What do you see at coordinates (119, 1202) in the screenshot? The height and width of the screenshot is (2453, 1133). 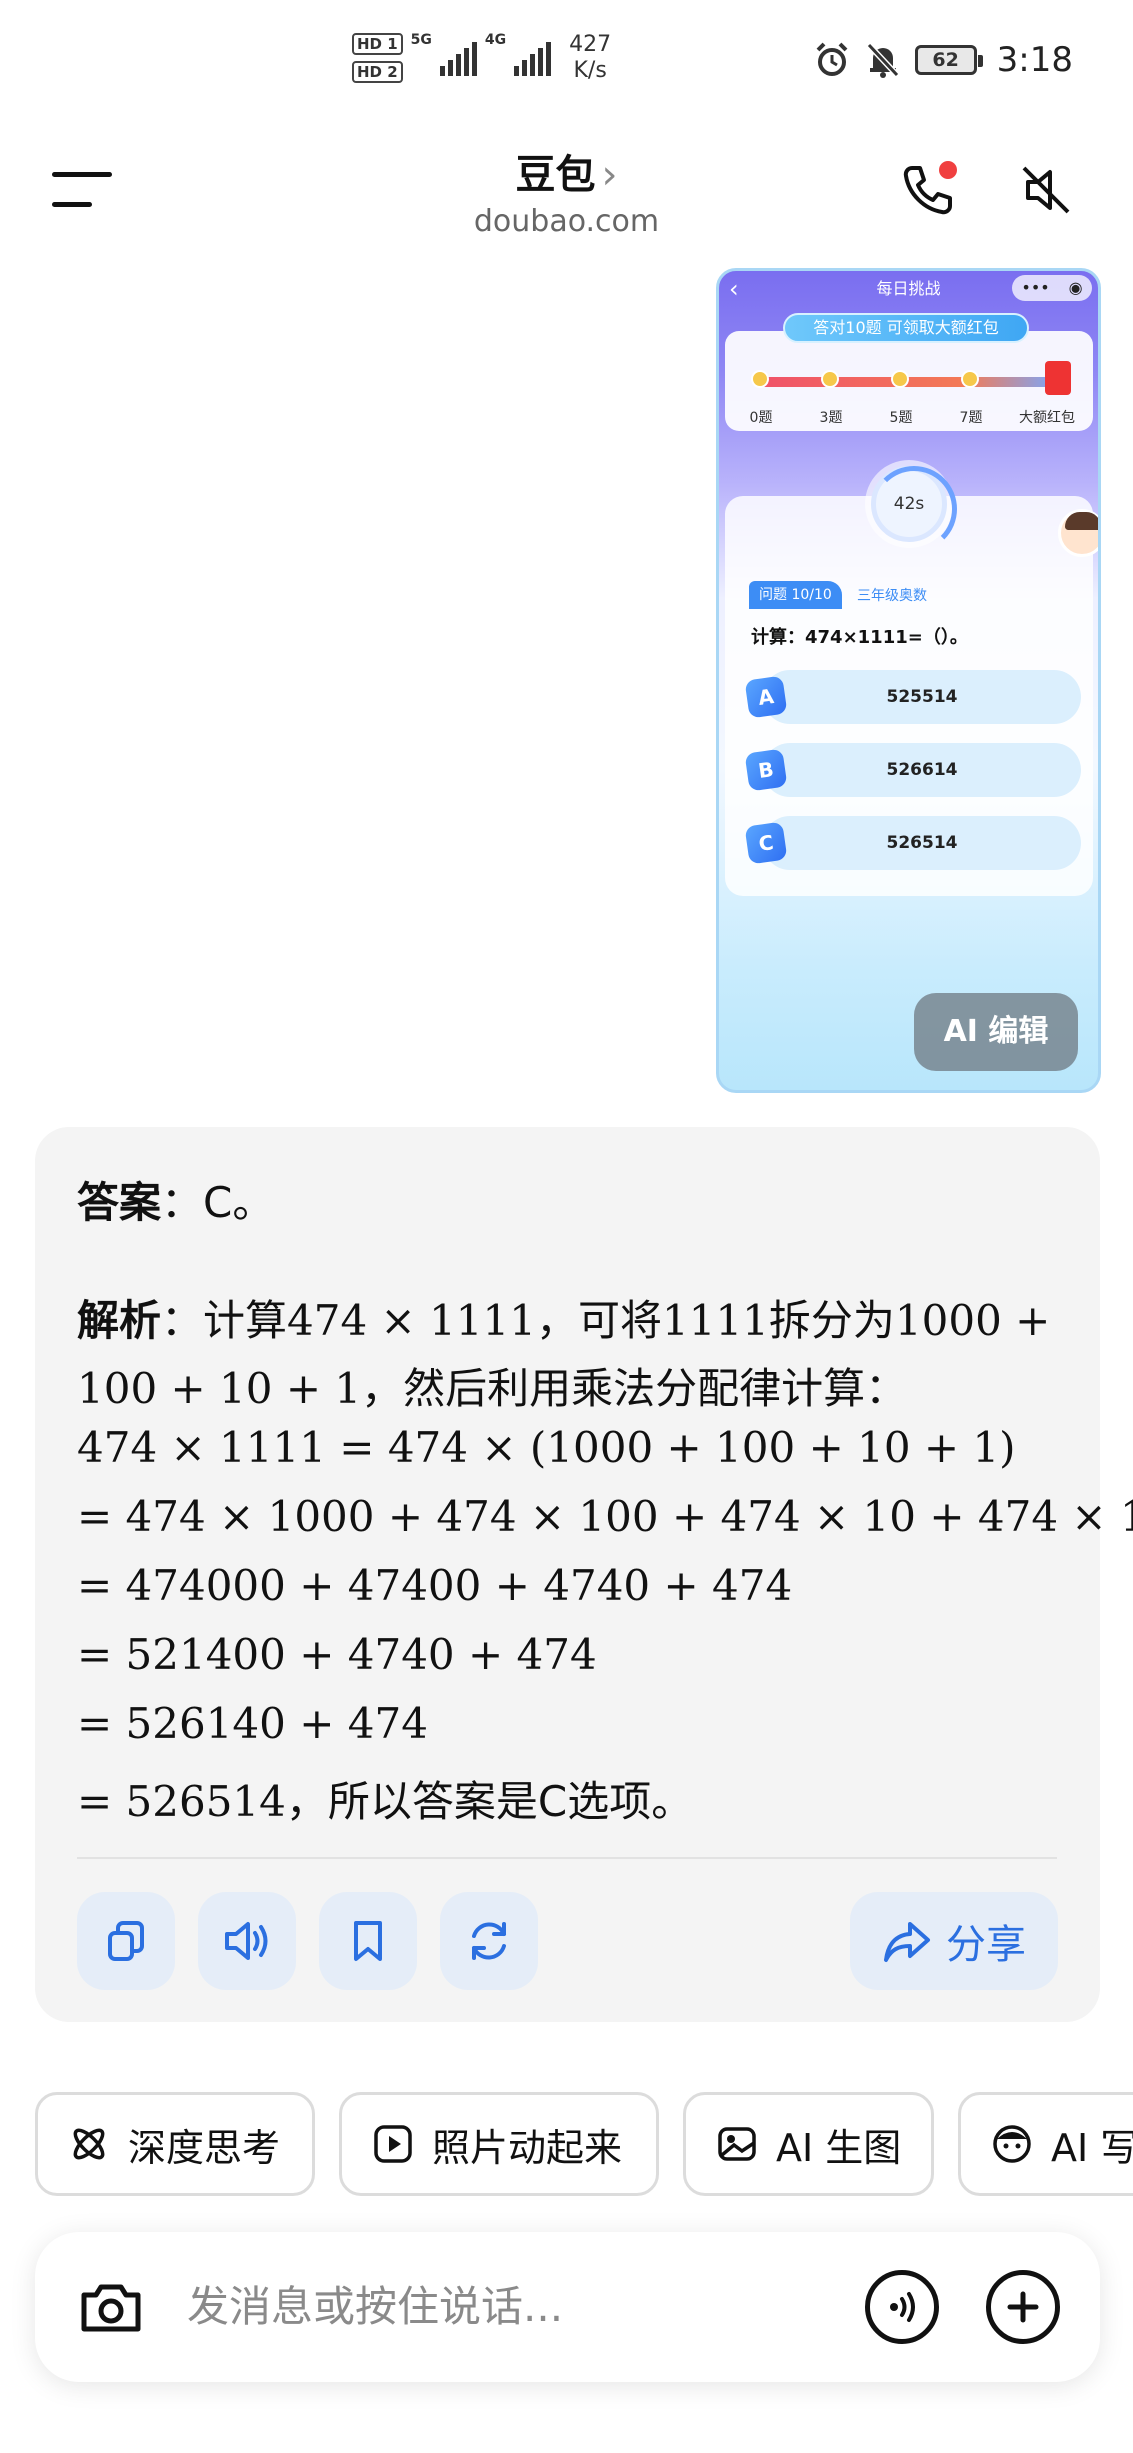 I see `answer-label: 答案` at bounding box center [119, 1202].